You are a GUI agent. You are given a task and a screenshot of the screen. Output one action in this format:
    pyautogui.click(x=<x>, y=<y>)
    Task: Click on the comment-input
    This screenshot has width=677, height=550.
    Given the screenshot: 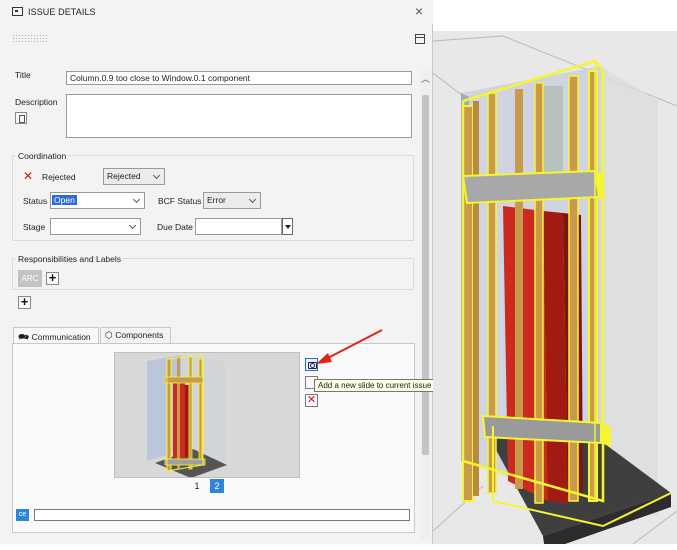 What is the action you would take?
    pyautogui.click(x=222, y=515)
    